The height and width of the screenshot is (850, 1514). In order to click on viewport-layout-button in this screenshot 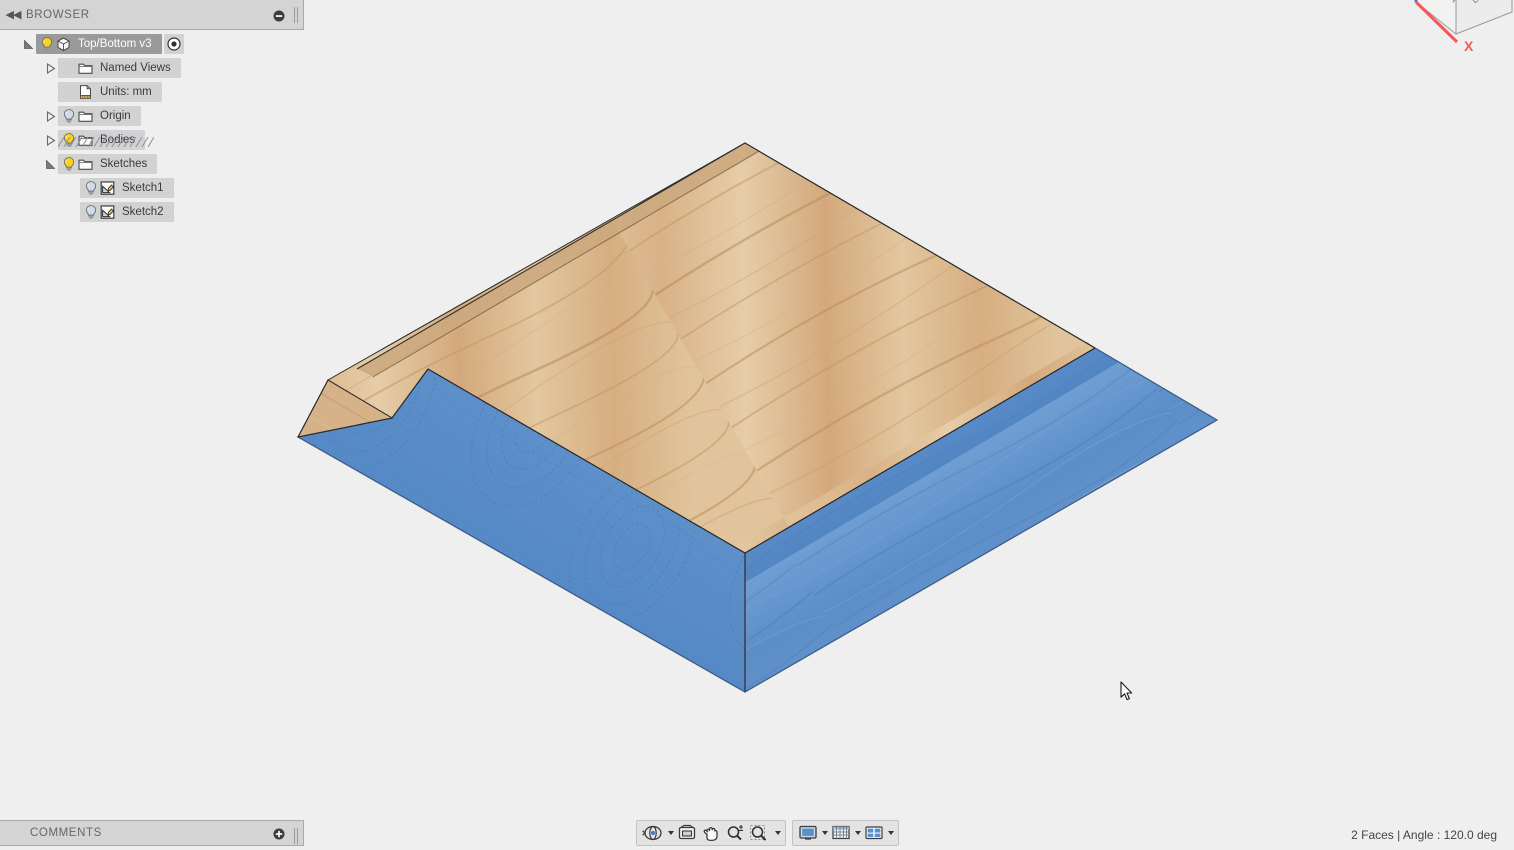, I will do `click(874, 833)`.